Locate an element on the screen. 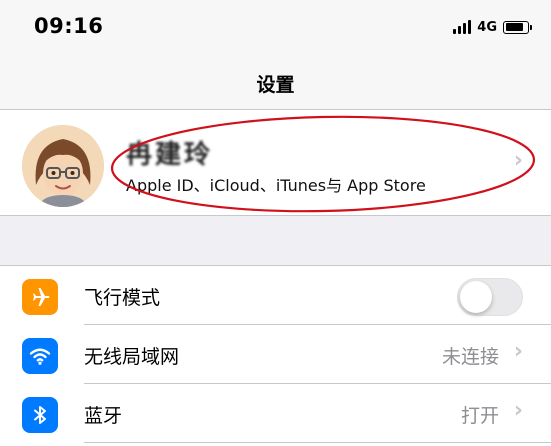  battery-icon is located at coordinates (517, 27).